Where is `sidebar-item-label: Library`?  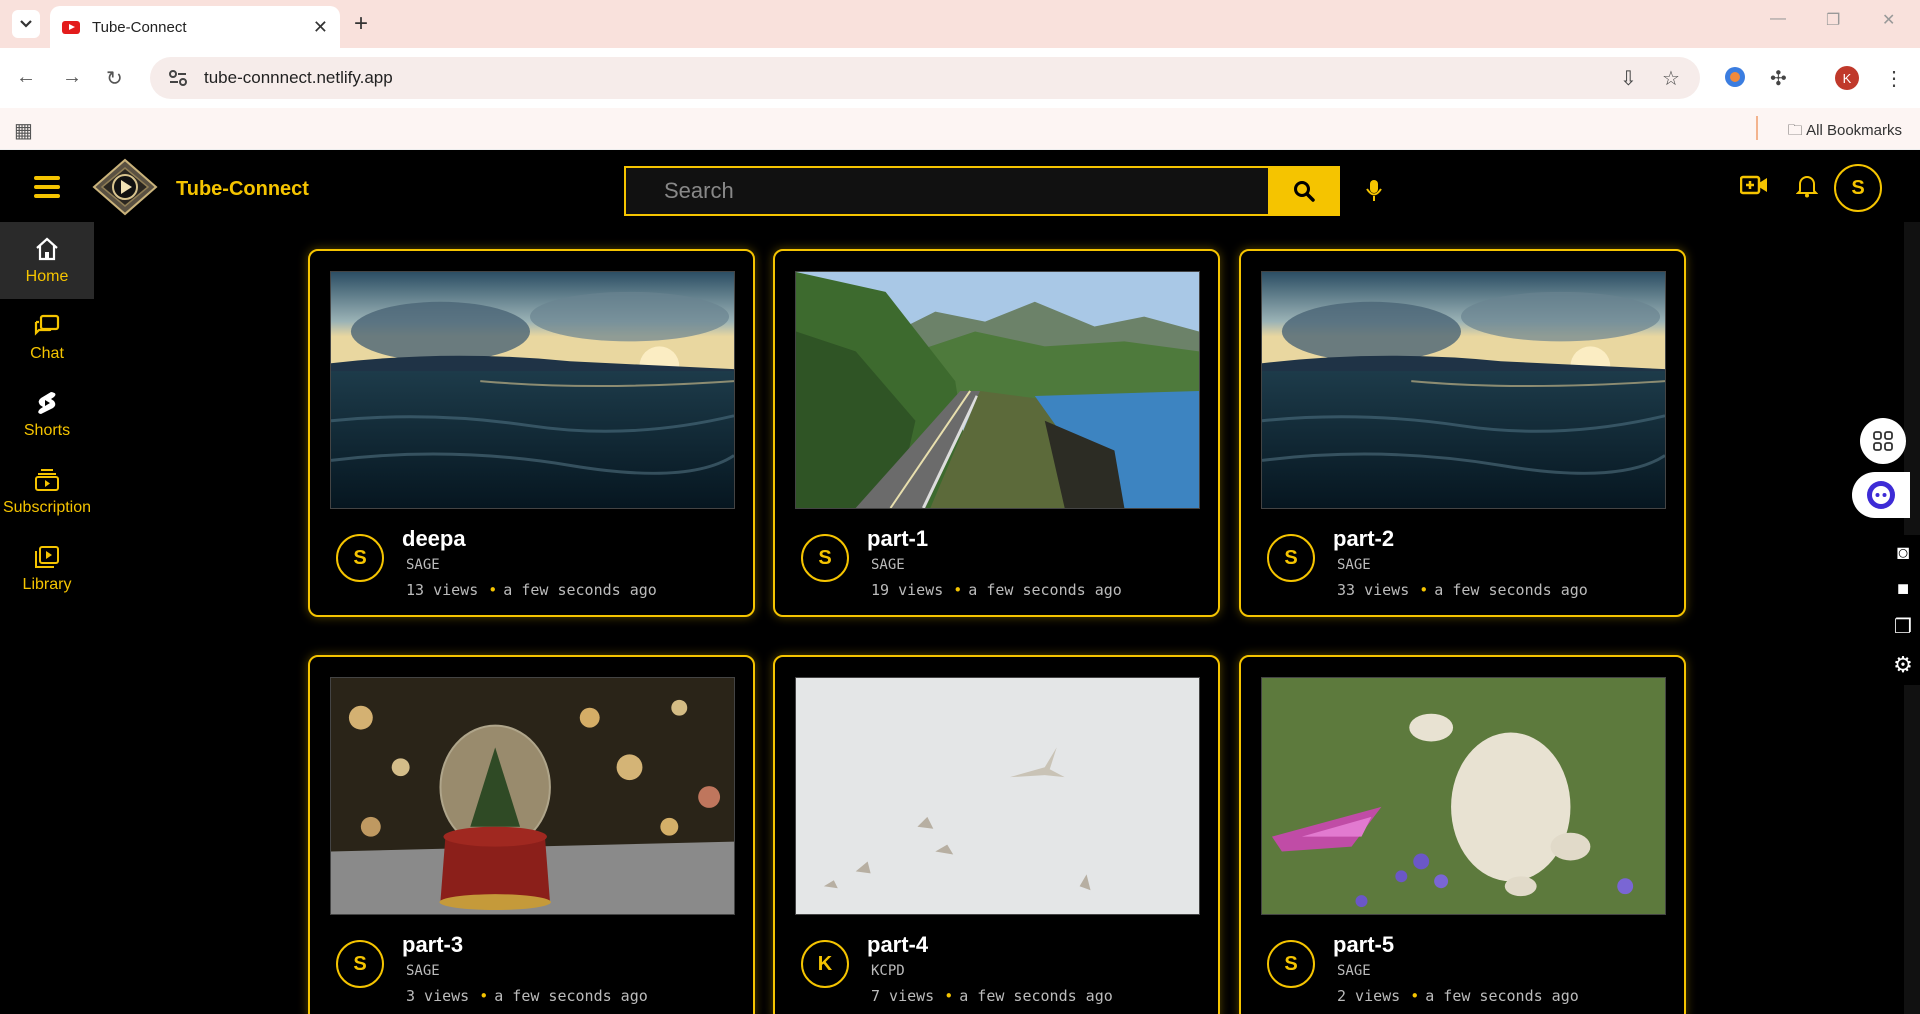
sidebar-item-label: Library is located at coordinates (47, 584).